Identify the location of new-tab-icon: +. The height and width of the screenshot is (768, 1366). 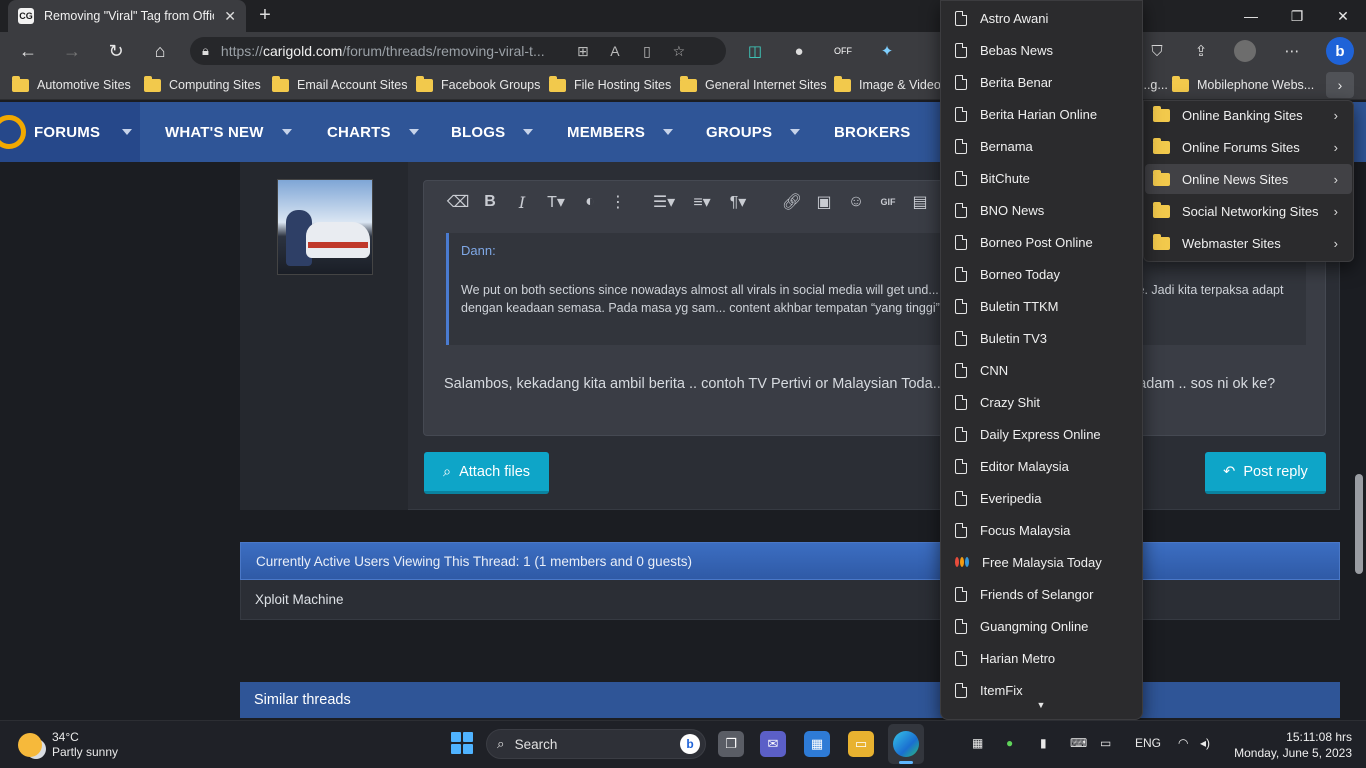
(265, 15).